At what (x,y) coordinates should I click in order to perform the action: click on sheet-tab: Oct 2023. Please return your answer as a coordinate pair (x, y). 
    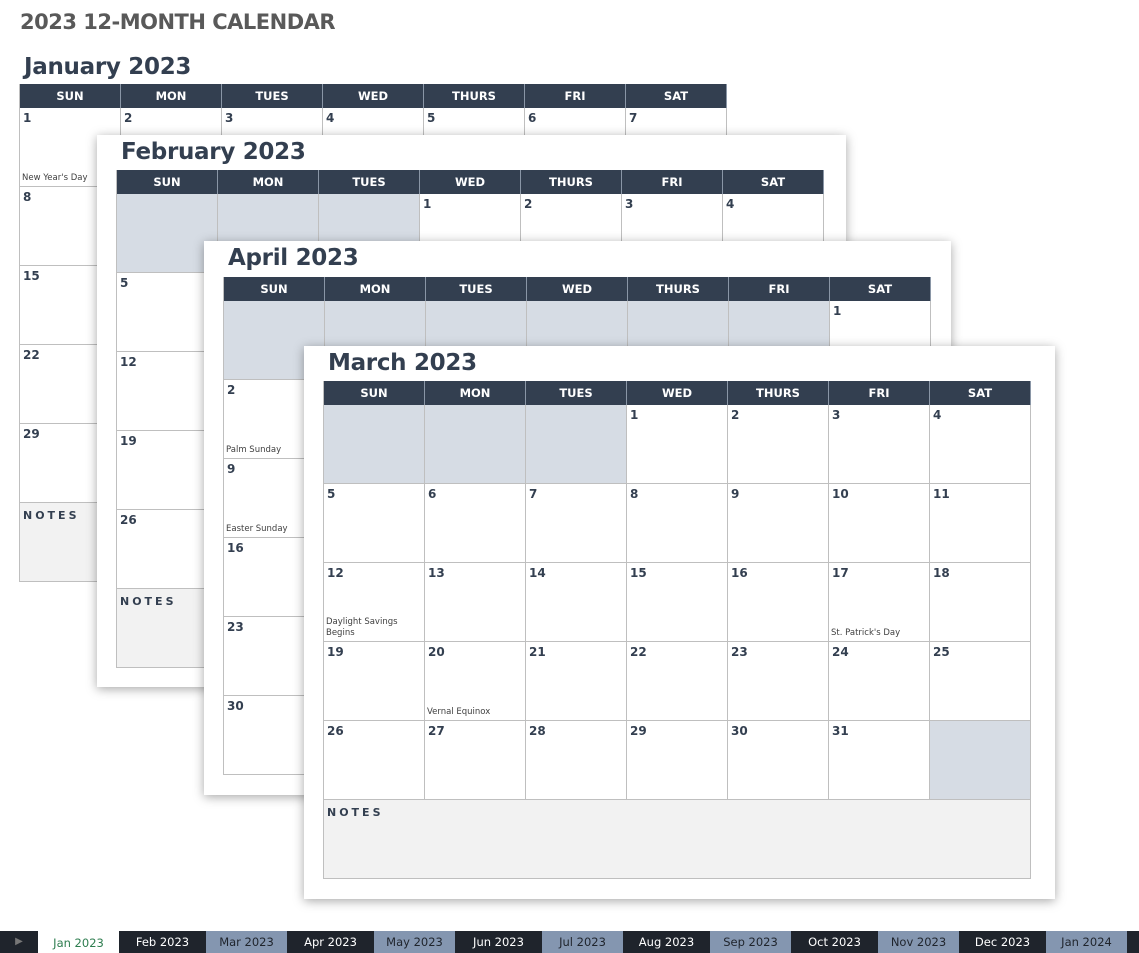
    Looking at the image, I should click on (834, 942).